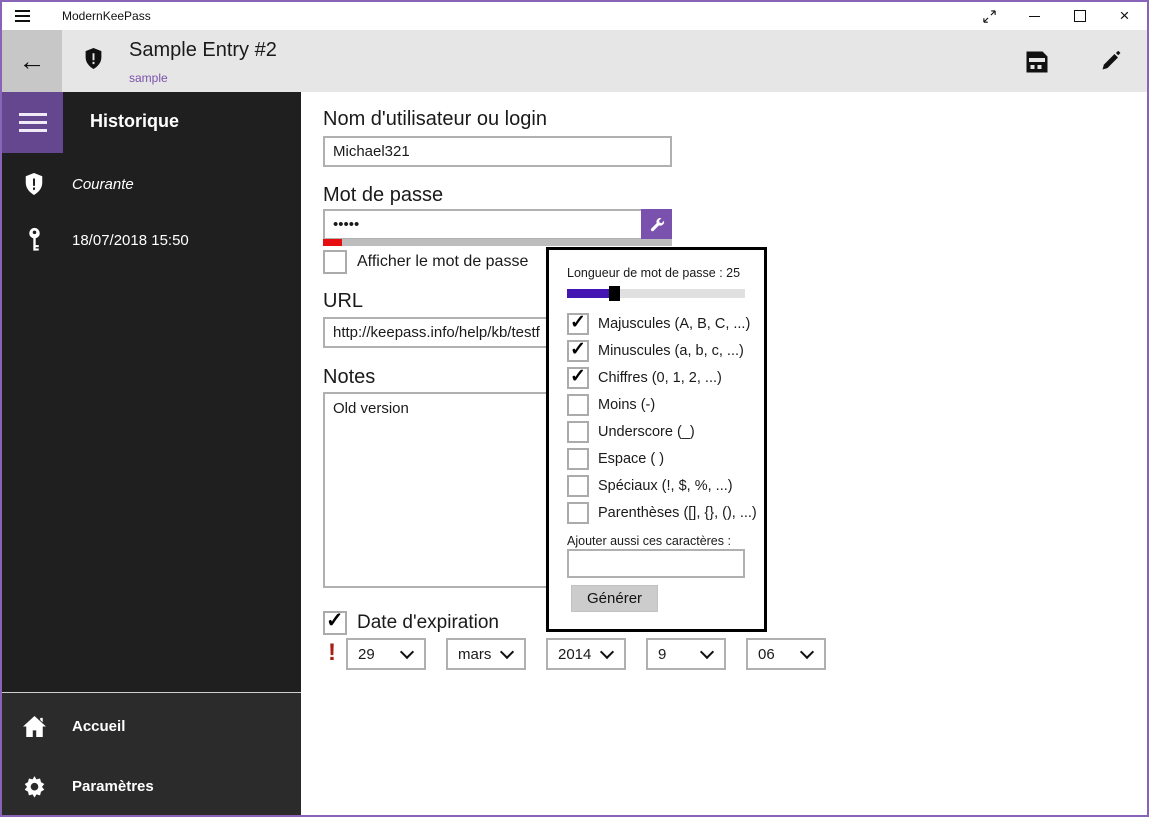  I want to click on option-label: Espace ( ), so click(631, 458).